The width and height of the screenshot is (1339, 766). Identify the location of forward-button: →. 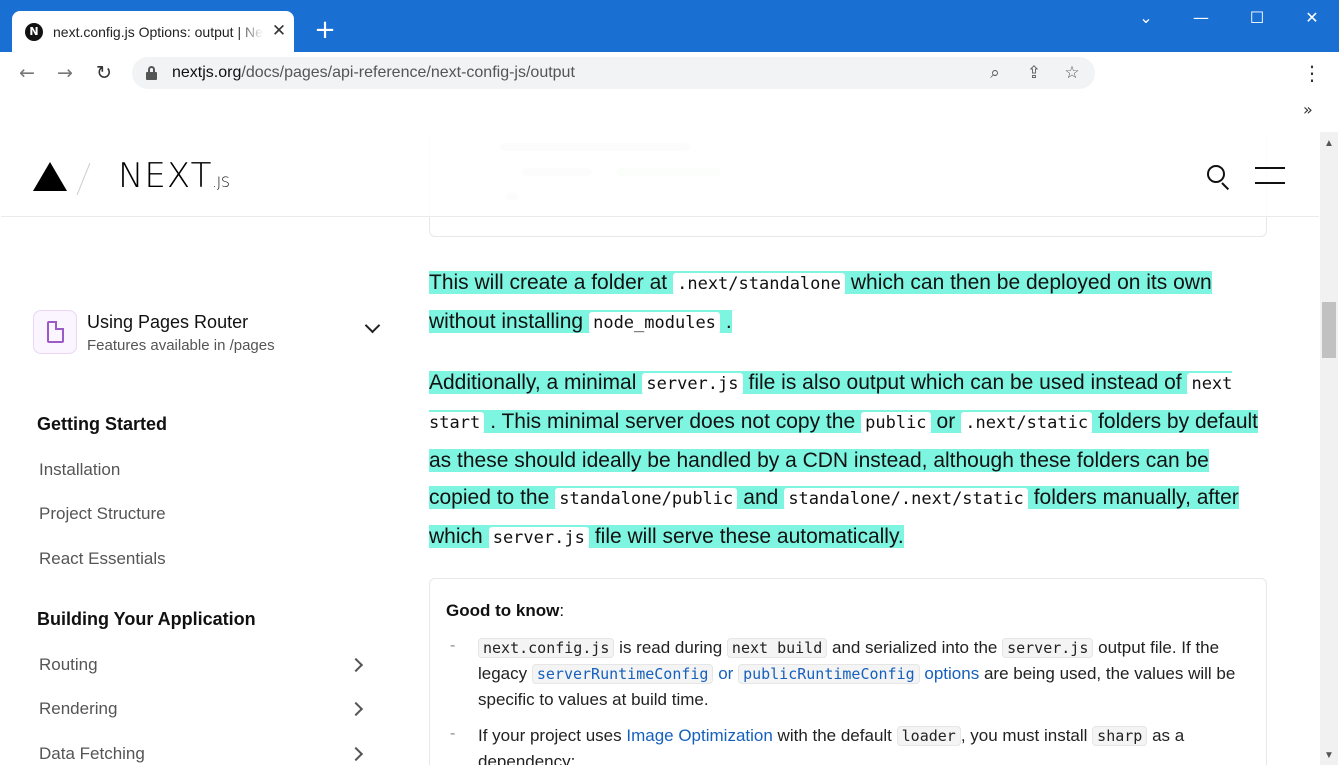
(65, 73).